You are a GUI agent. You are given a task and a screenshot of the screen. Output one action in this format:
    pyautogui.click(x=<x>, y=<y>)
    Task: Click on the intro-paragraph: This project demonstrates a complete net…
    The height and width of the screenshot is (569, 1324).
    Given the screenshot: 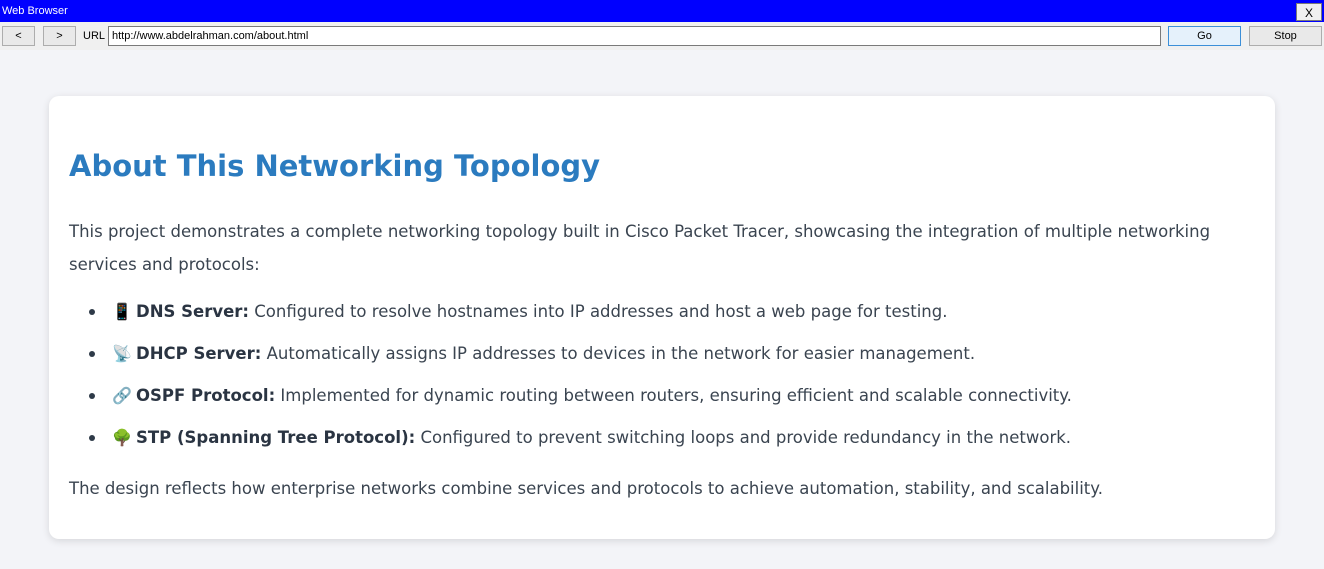 What is the action you would take?
    pyautogui.click(x=640, y=248)
    